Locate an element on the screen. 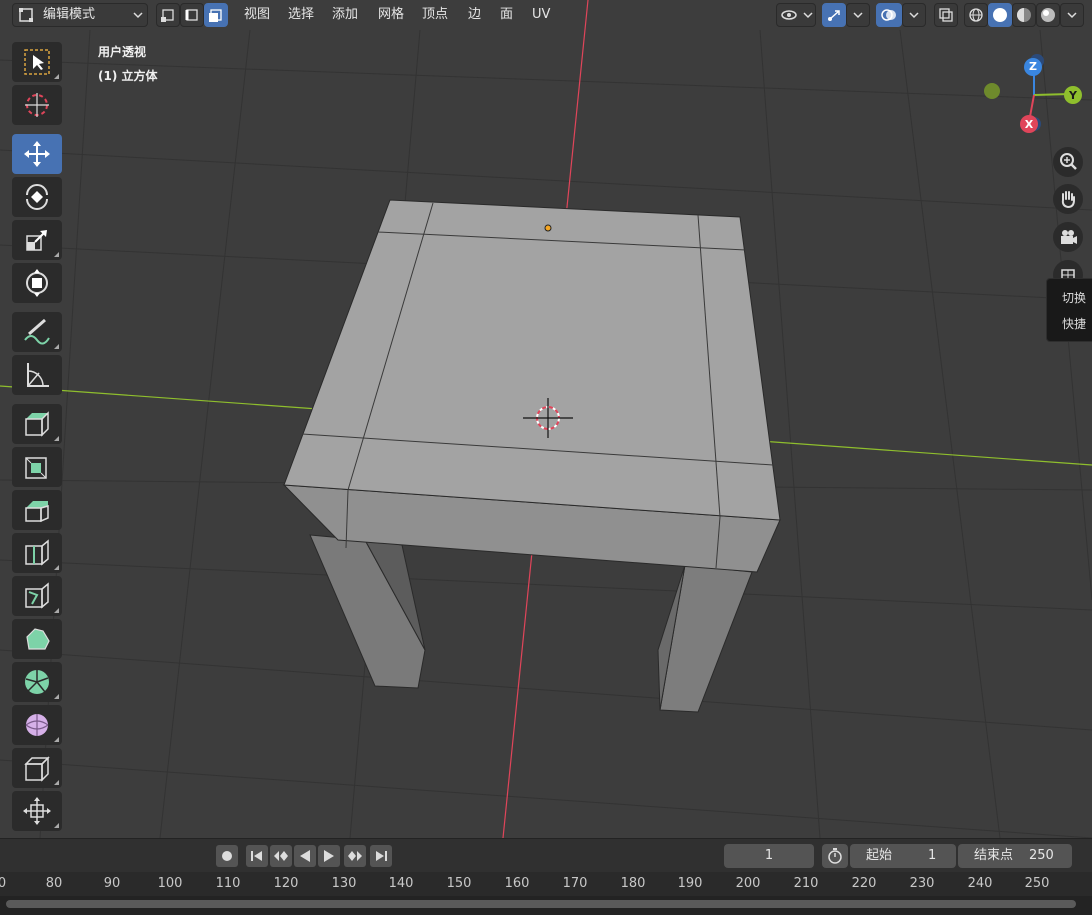  stopwatch-icon is located at coordinates (835, 856).